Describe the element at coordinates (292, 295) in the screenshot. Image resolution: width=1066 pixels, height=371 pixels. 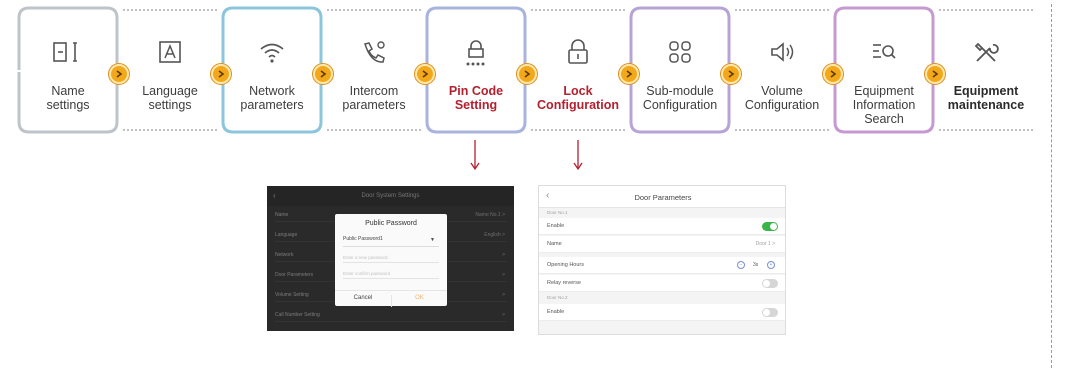
I see `row-label: Volume Setting` at that location.